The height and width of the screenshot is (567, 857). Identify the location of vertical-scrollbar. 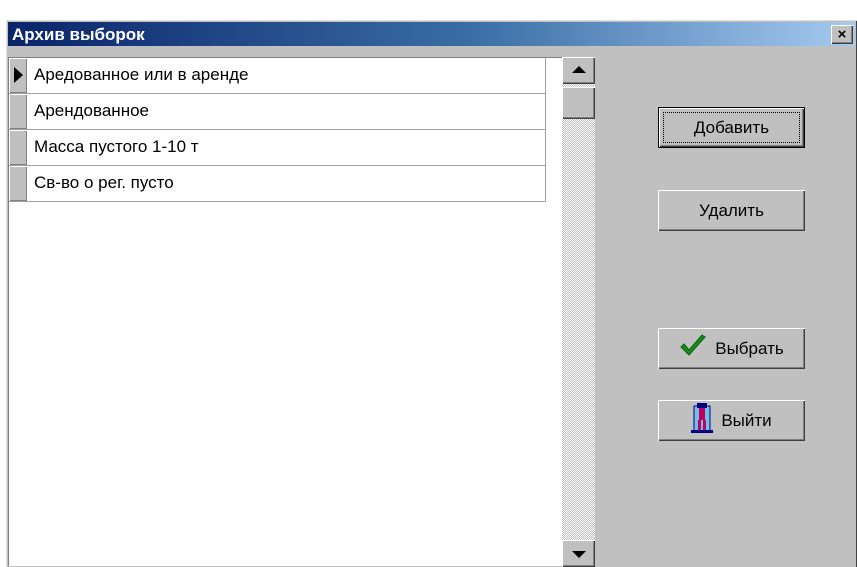
(578, 312).